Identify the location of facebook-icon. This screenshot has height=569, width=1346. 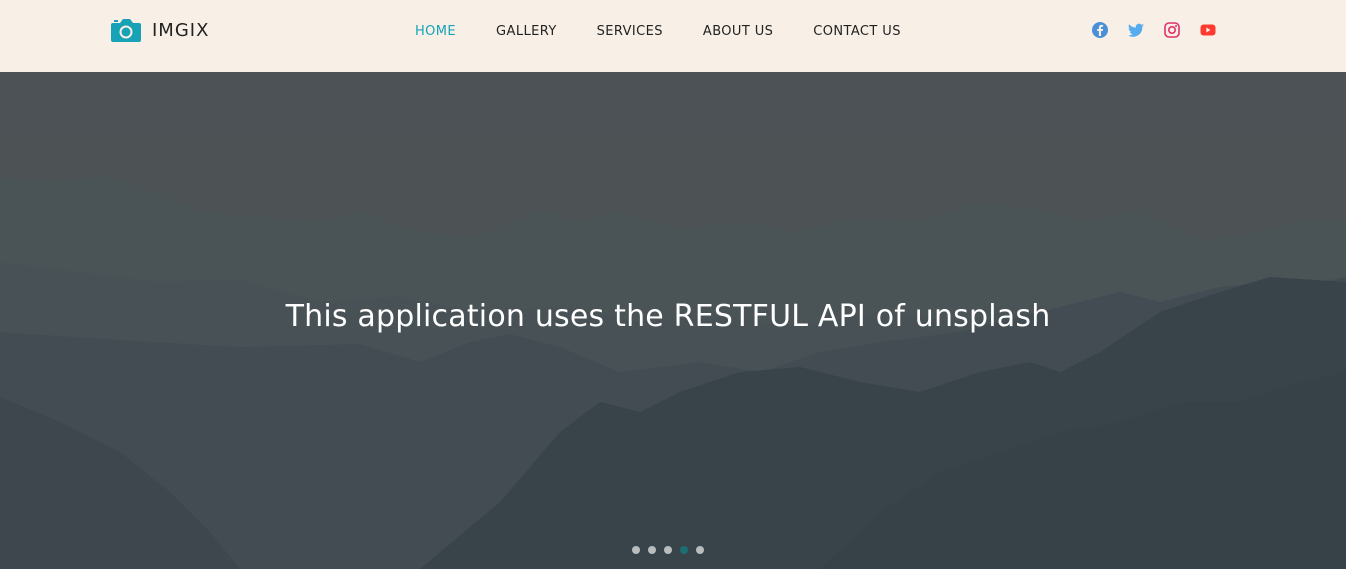
(1100, 30).